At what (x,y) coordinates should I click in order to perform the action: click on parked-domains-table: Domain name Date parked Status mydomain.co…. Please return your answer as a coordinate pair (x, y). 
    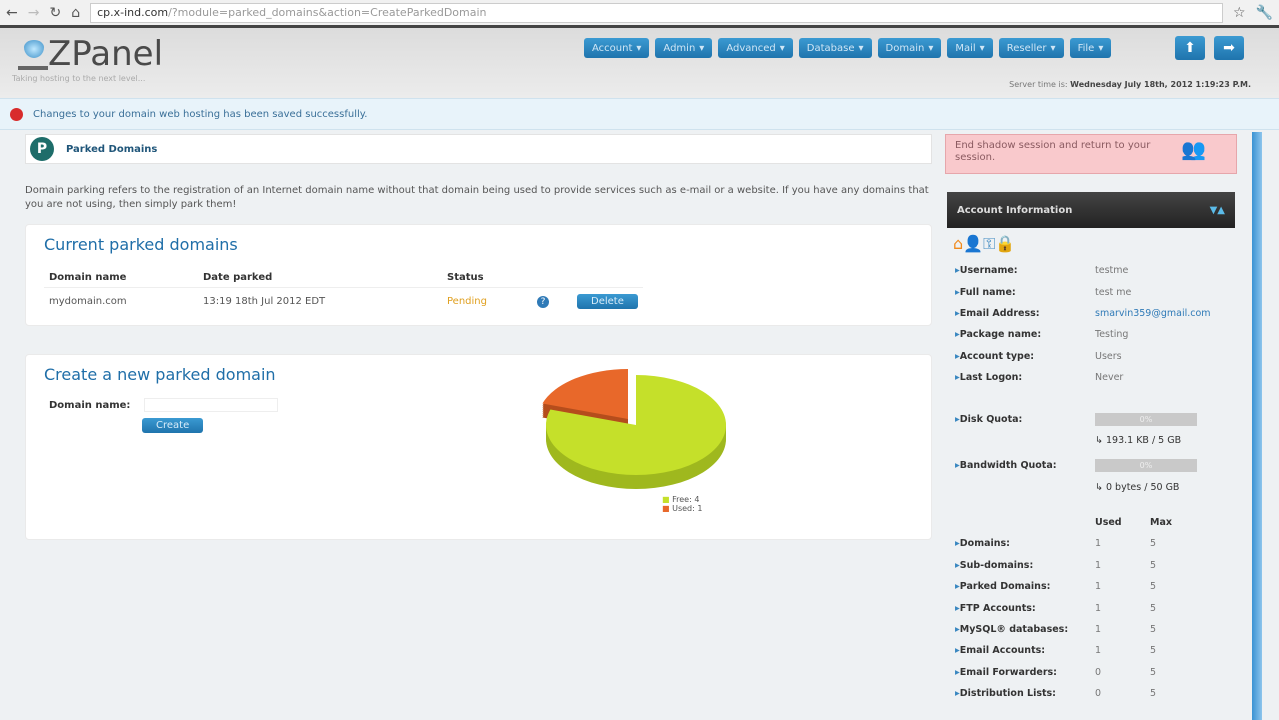
    Looking at the image, I should click on (343, 291).